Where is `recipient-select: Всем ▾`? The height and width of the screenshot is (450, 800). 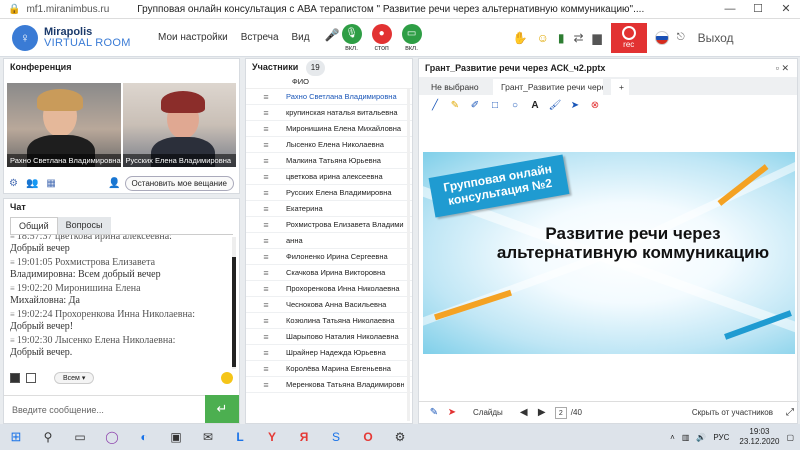 recipient-select: Всем ▾ is located at coordinates (74, 378).